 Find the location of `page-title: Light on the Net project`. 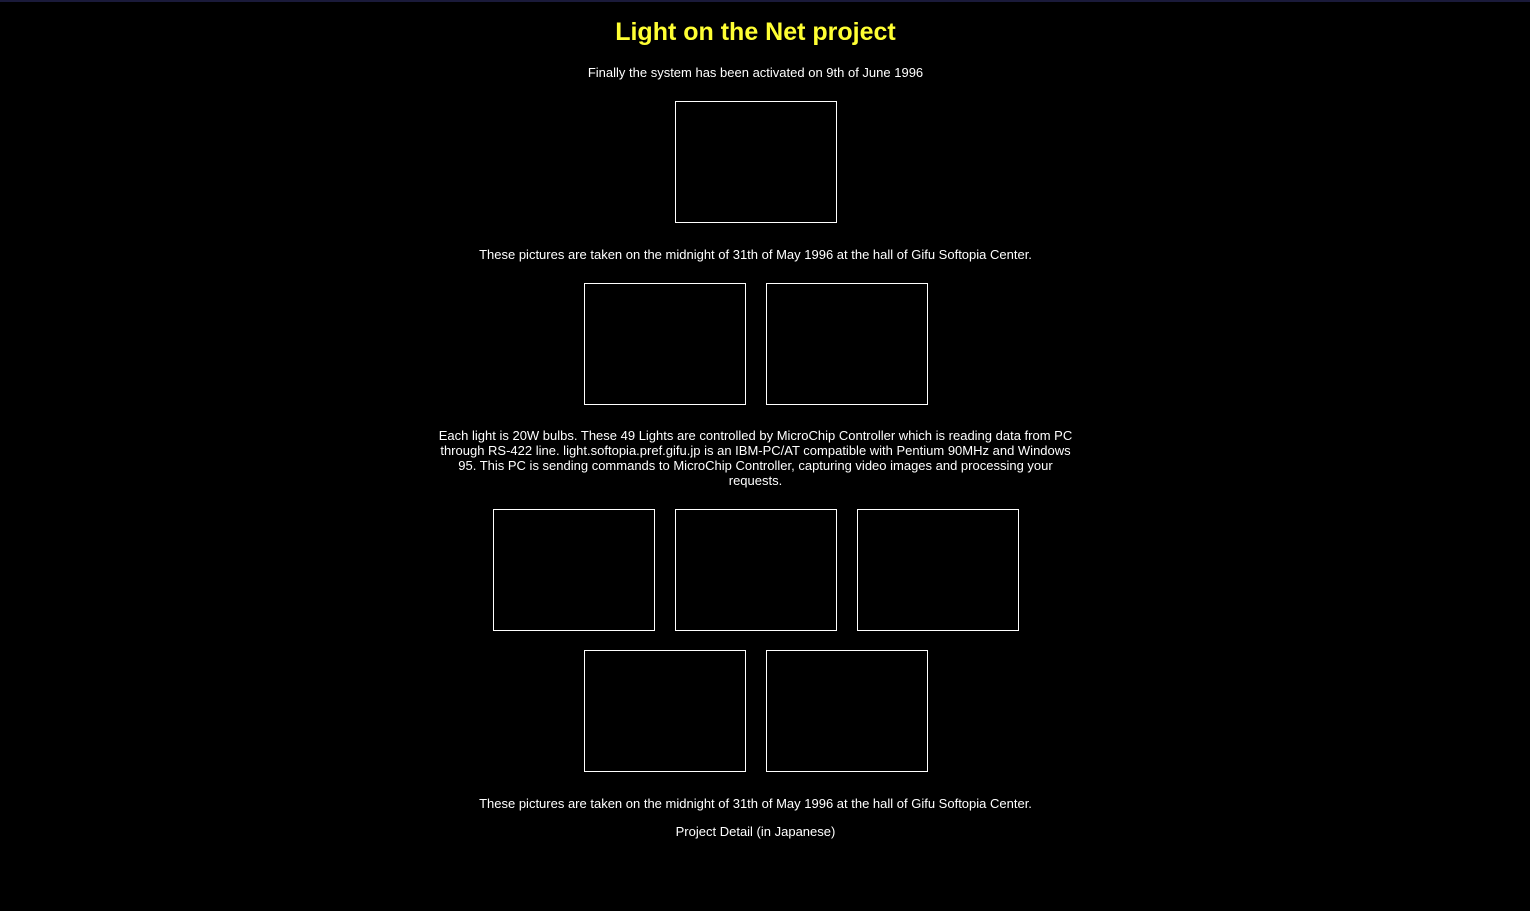

page-title: Light on the Net project is located at coordinates (755, 32).